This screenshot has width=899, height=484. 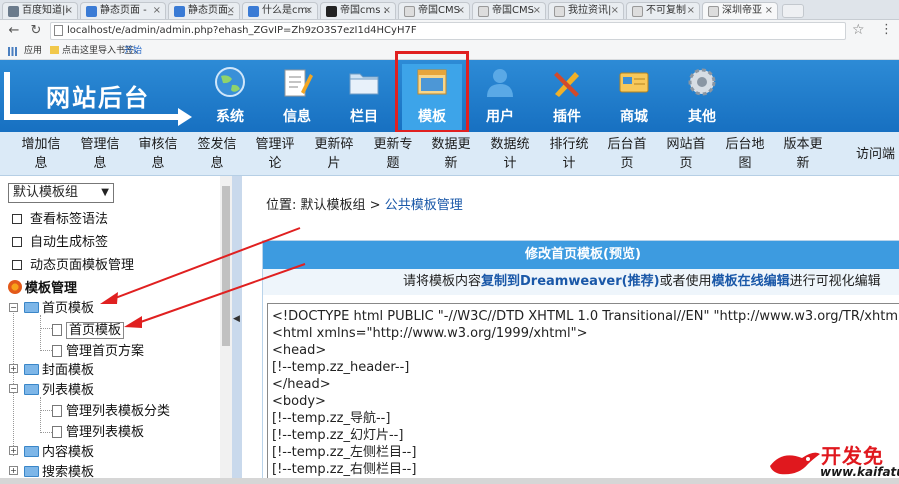 I want to click on card-icon, so click(x=634, y=82).